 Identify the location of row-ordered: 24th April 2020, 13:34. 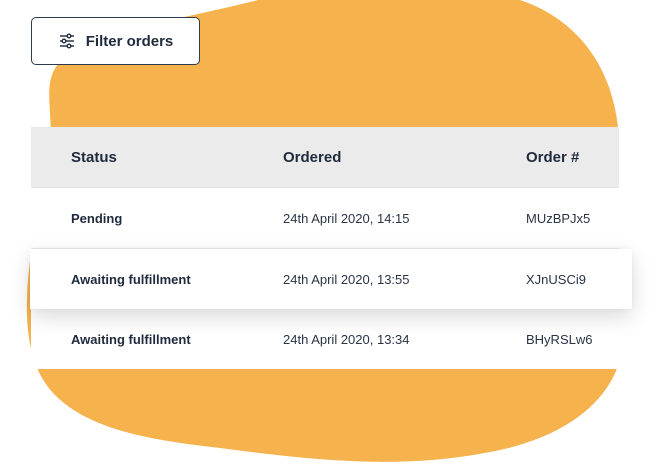
(346, 339).